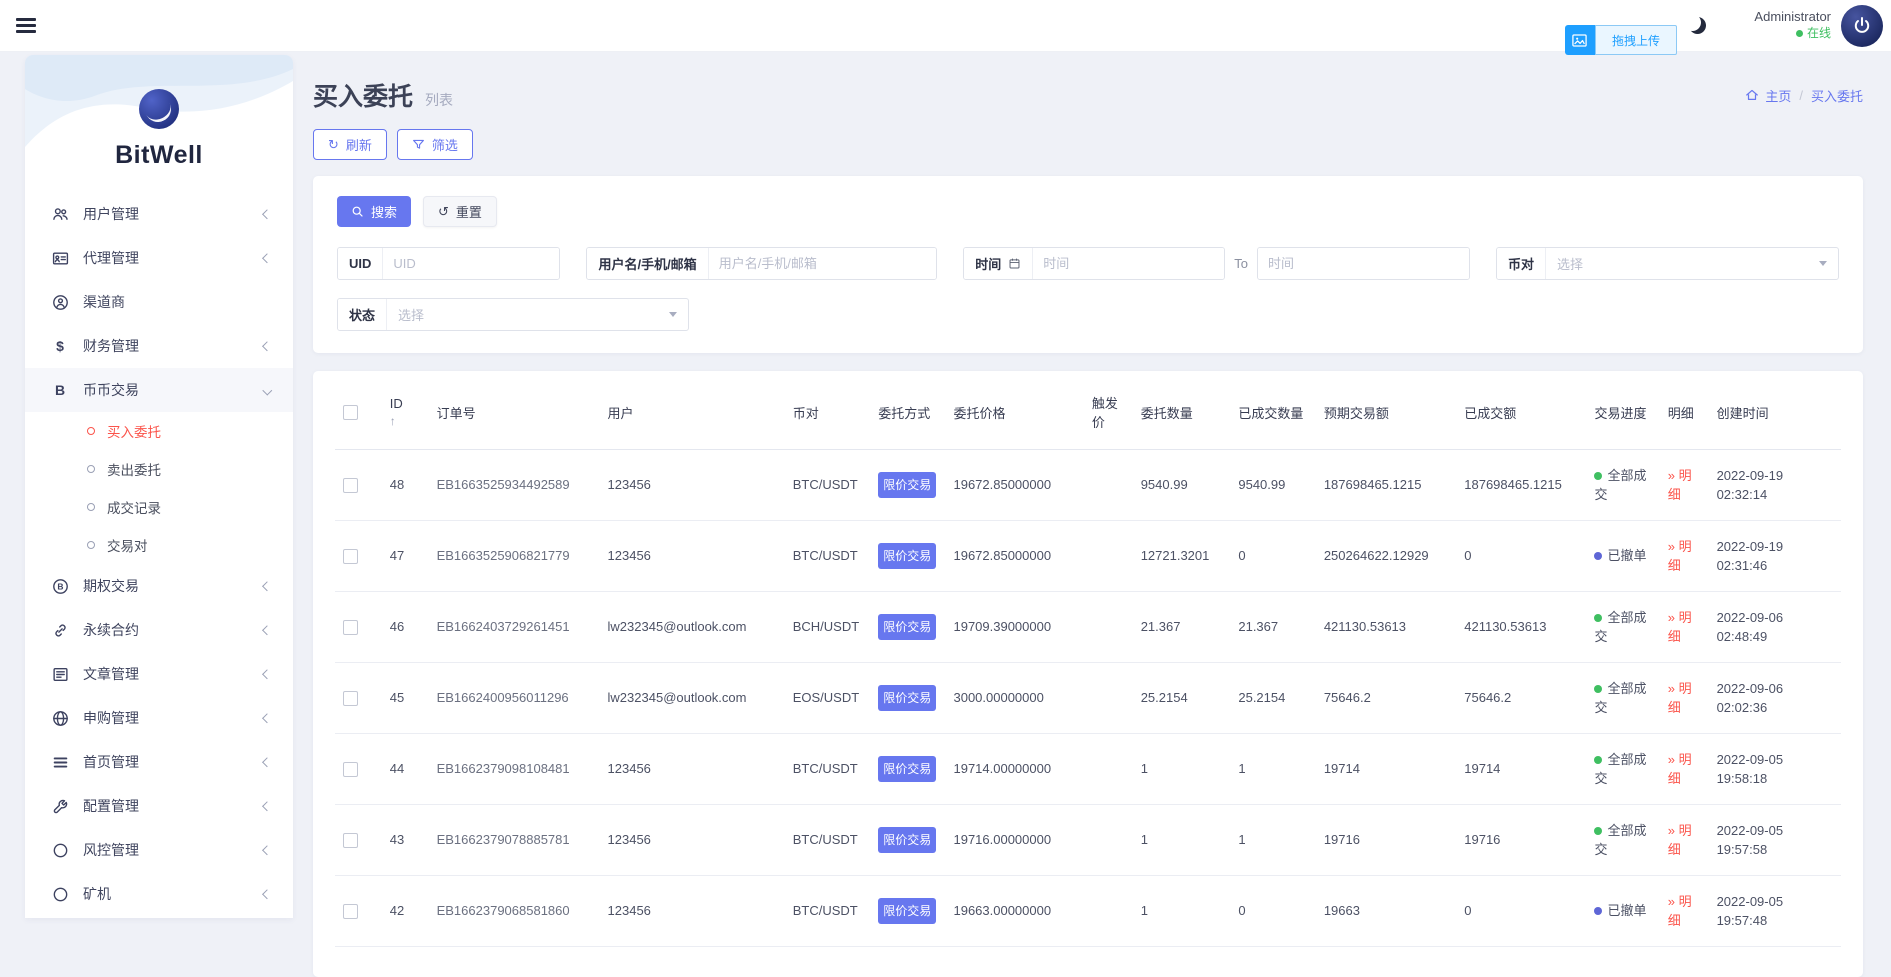 The width and height of the screenshot is (1891, 977). I want to click on cell-user: 123456, so click(692, 485).